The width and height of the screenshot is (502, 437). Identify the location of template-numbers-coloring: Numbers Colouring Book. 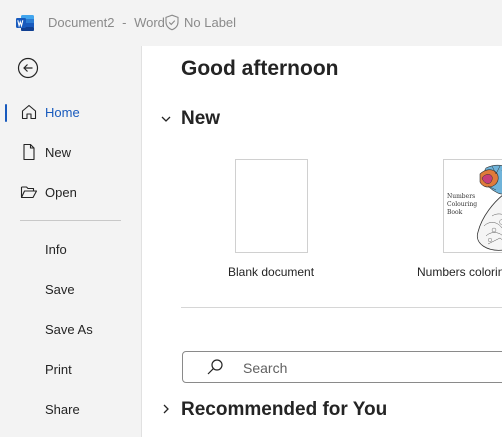
(472, 206).